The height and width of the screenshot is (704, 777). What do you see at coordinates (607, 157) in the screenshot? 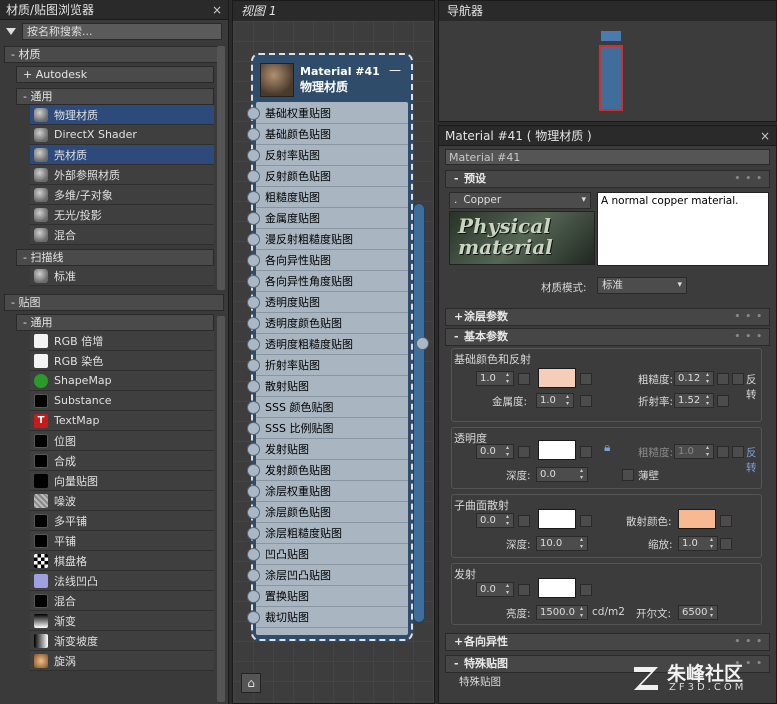
I see `material-name-field` at bounding box center [607, 157].